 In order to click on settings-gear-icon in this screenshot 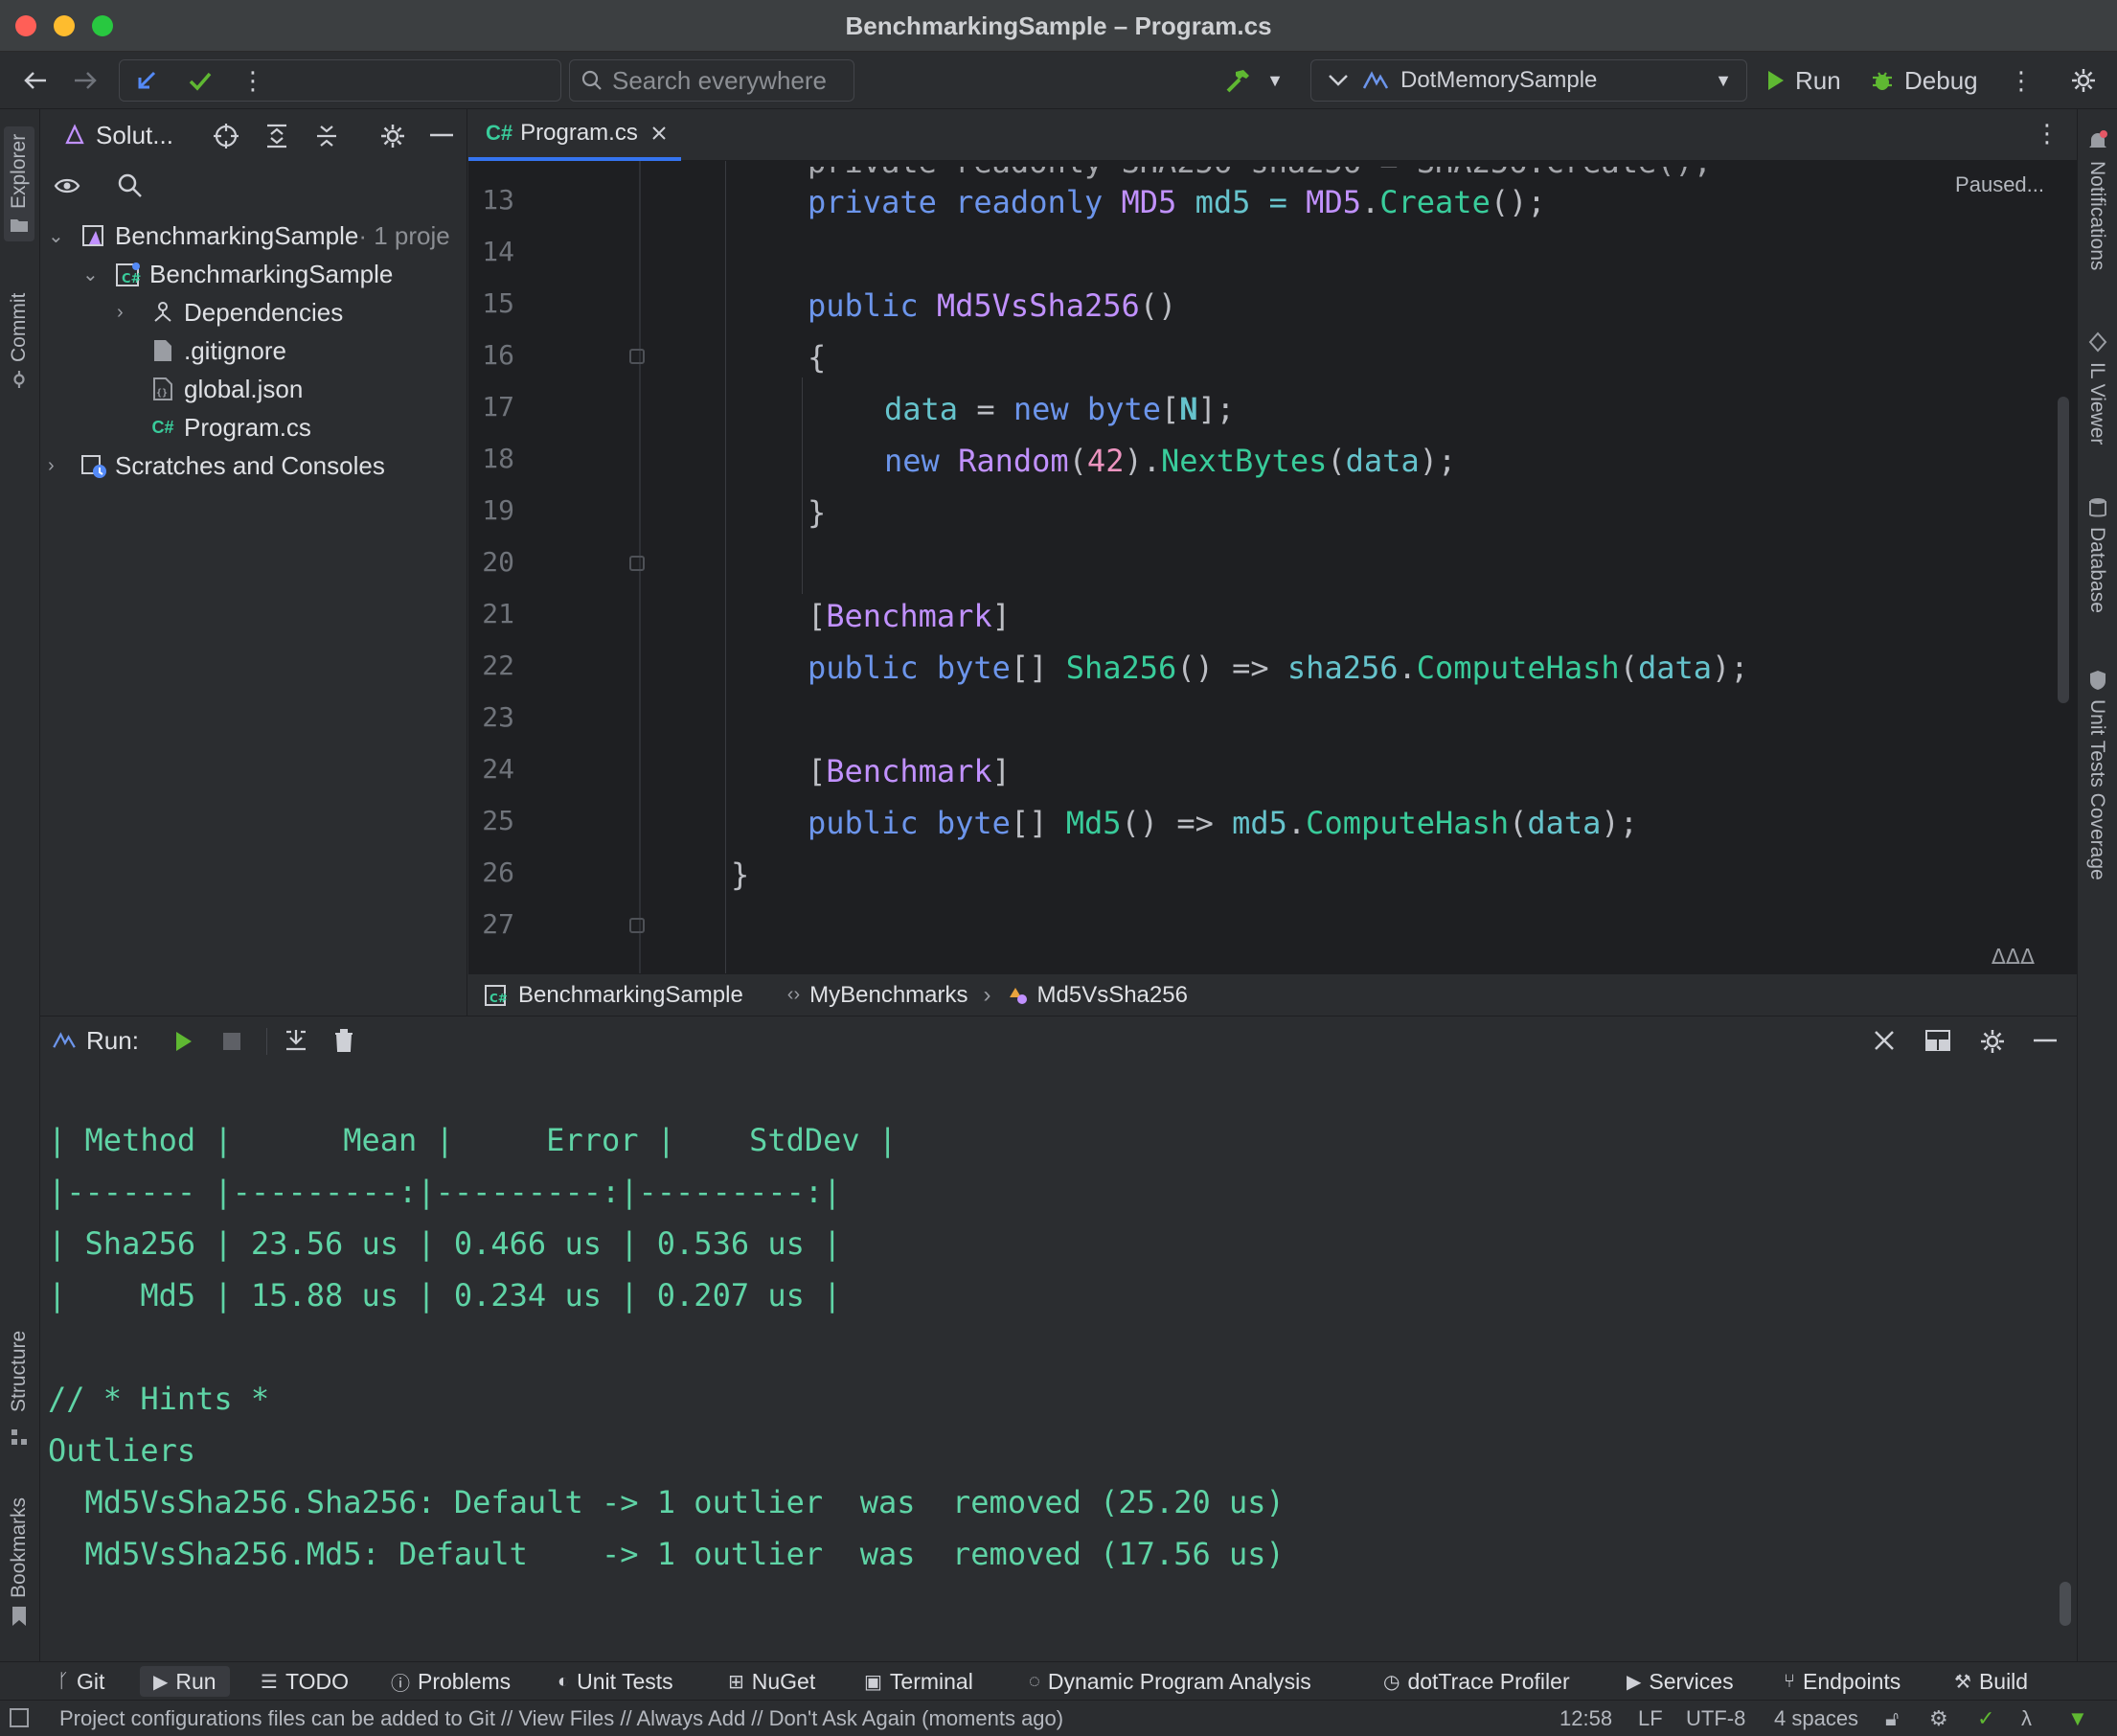, I will do `click(2083, 80)`.